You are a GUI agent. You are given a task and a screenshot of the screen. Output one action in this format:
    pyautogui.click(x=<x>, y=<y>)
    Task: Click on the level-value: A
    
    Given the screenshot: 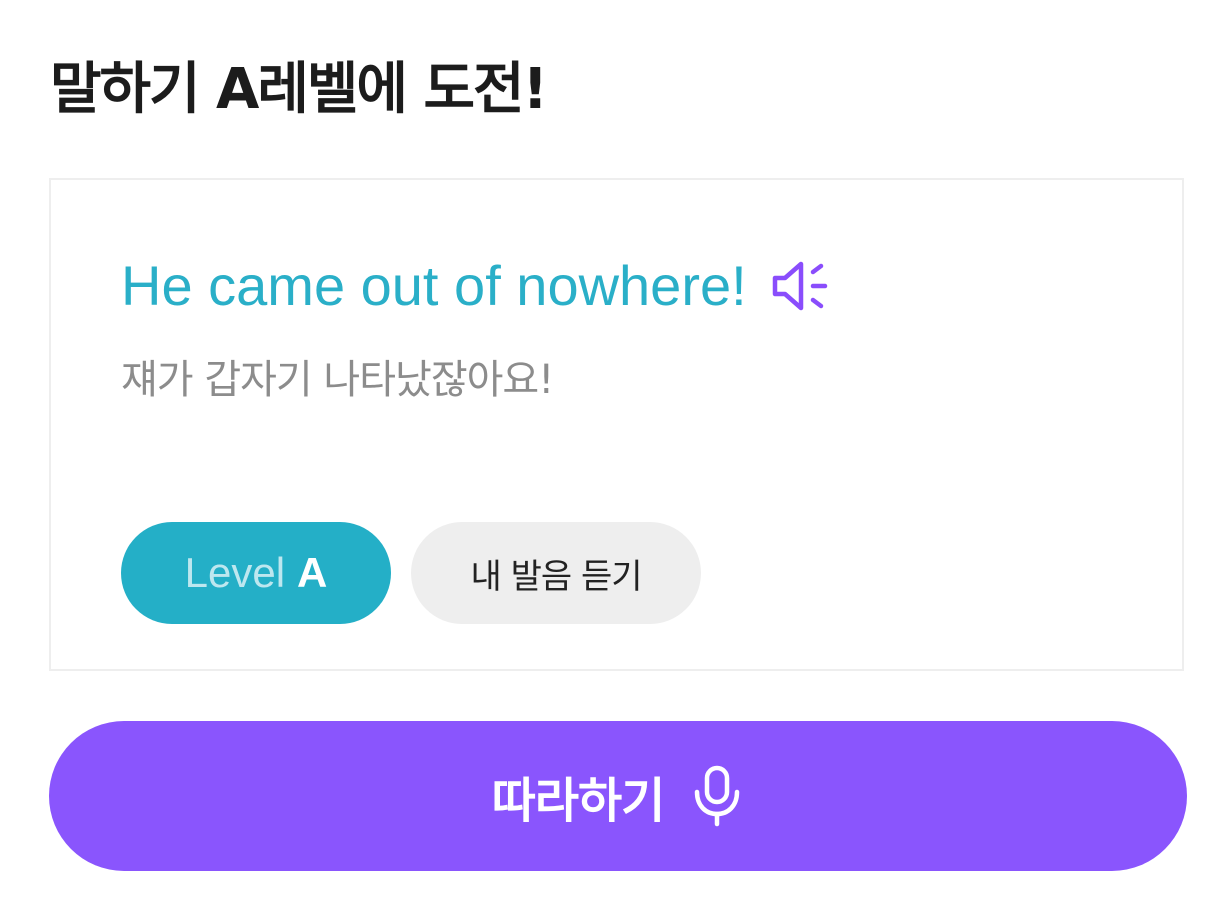 What is the action you would take?
    pyautogui.click(x=312, y=572)
    